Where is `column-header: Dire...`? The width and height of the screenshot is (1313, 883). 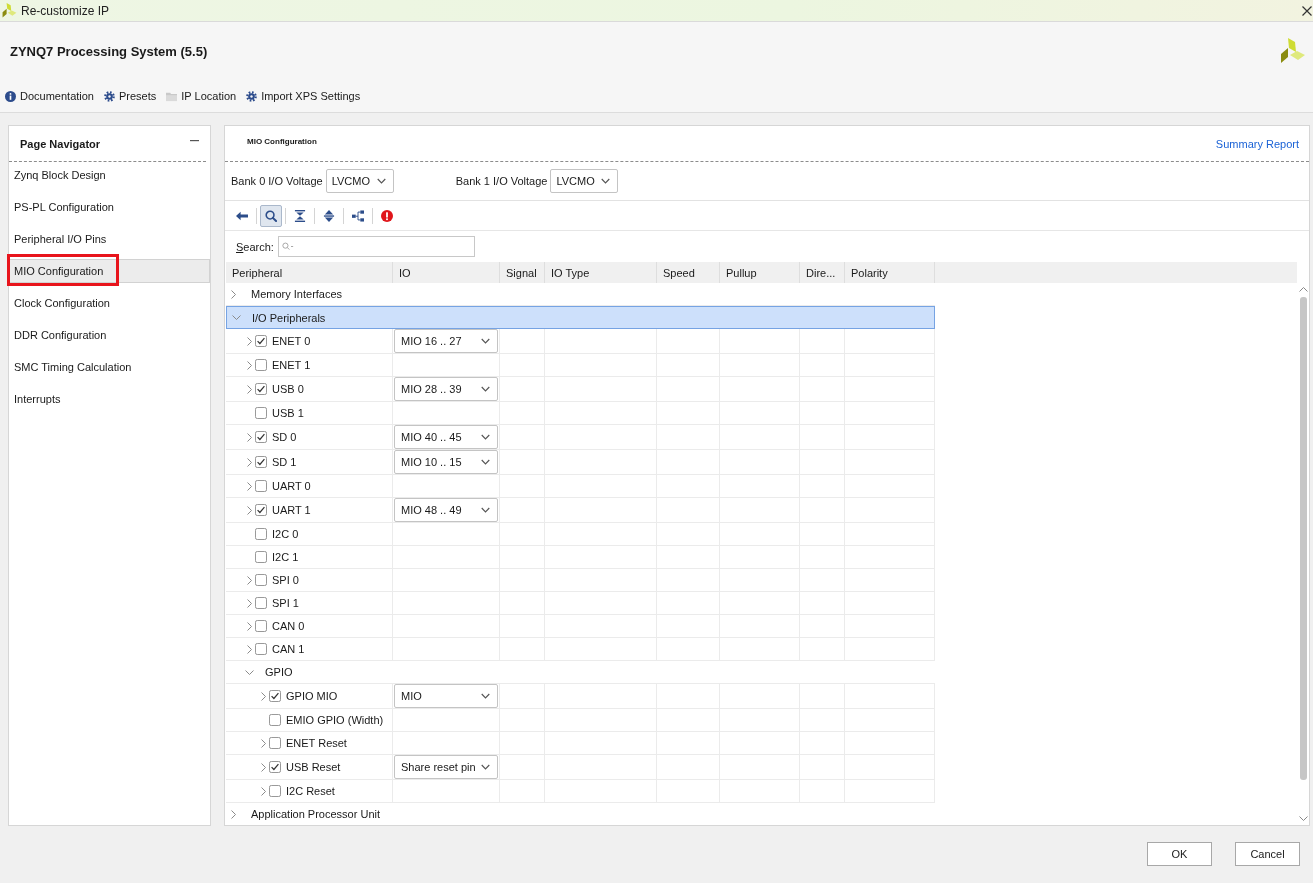 column-header: Dire... is located at coordinates (822, 272).